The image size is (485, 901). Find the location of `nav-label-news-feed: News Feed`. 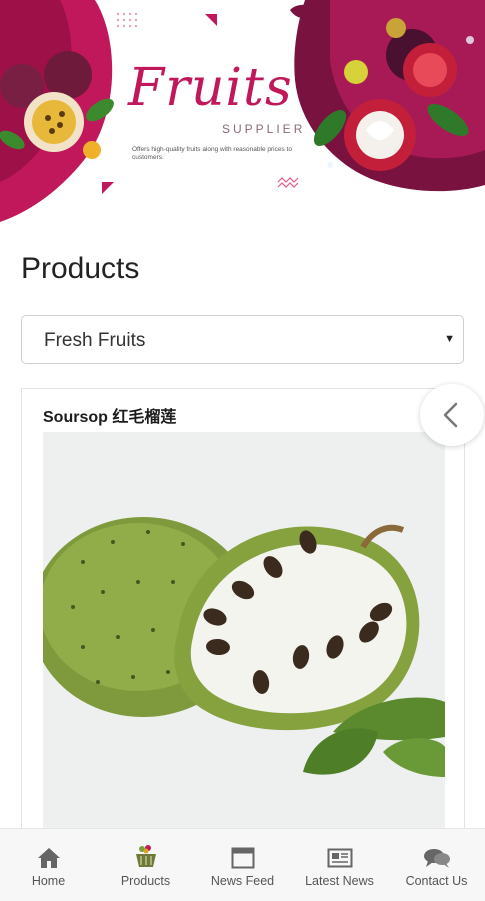

nav-label-news-feed: News Feed is located at coordinates (242, 881).